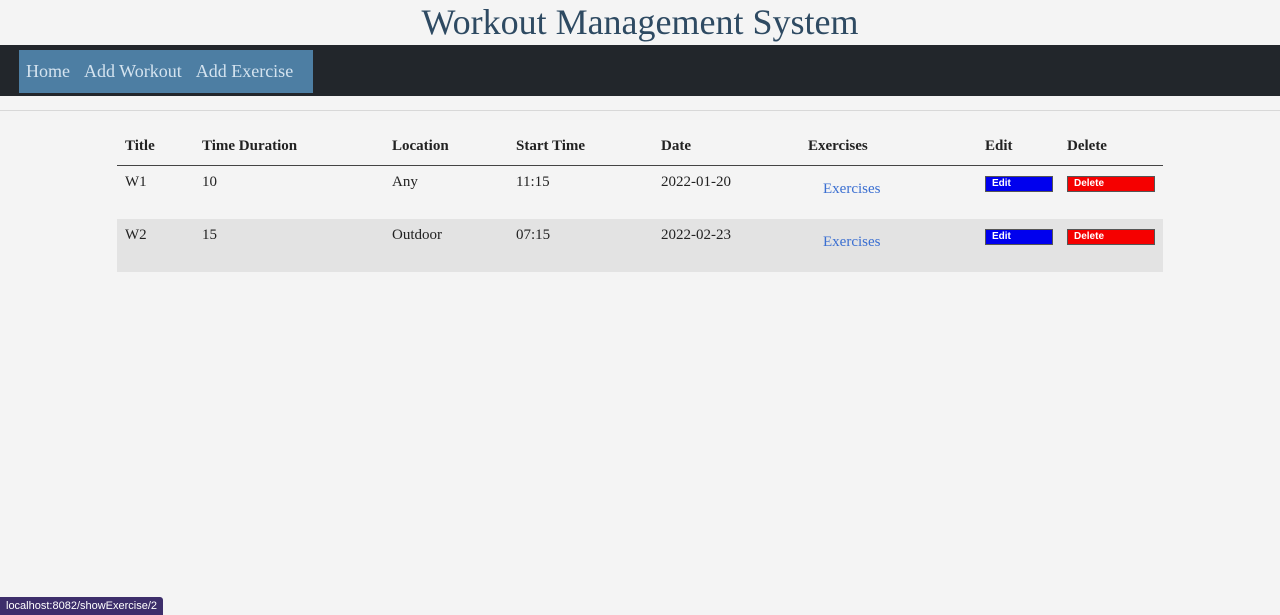 The image size is (1280, 615). Describe the element at coordinates (155, 245) in the screenshot. I see `cell-title: W2` at that location.